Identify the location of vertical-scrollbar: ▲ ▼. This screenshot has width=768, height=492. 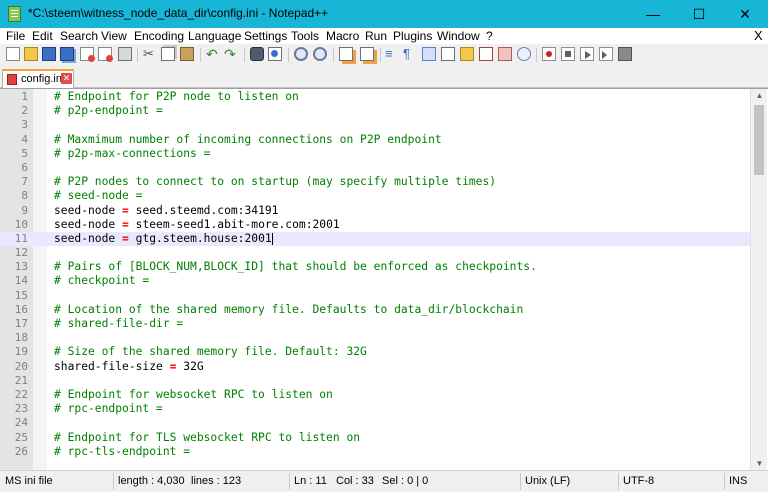
(758, 279).